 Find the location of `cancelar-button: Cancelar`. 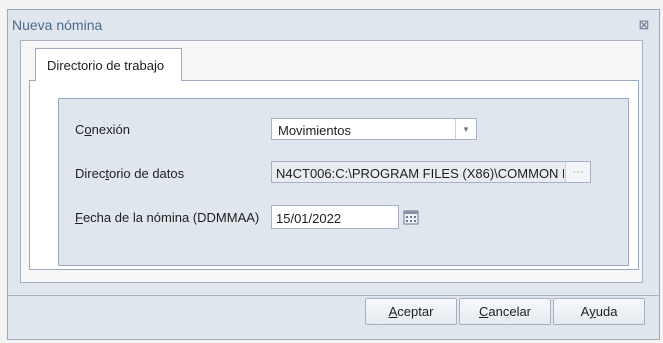

cancelar-button: Cancelar is located at coordinates (505, 311).